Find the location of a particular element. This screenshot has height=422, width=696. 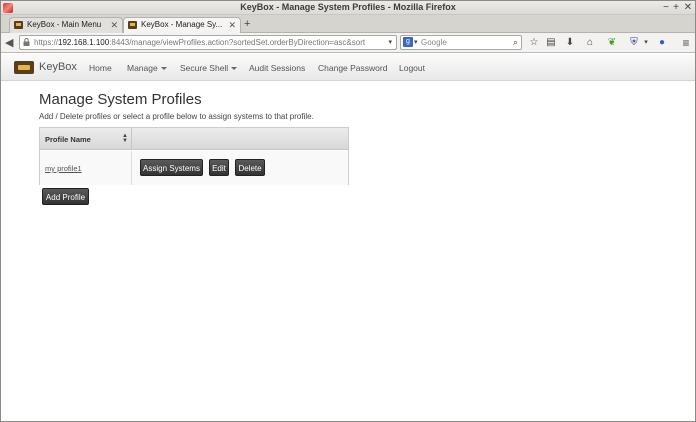

sort-icon: ▲ ▼ is located at coordinates (125, 138).